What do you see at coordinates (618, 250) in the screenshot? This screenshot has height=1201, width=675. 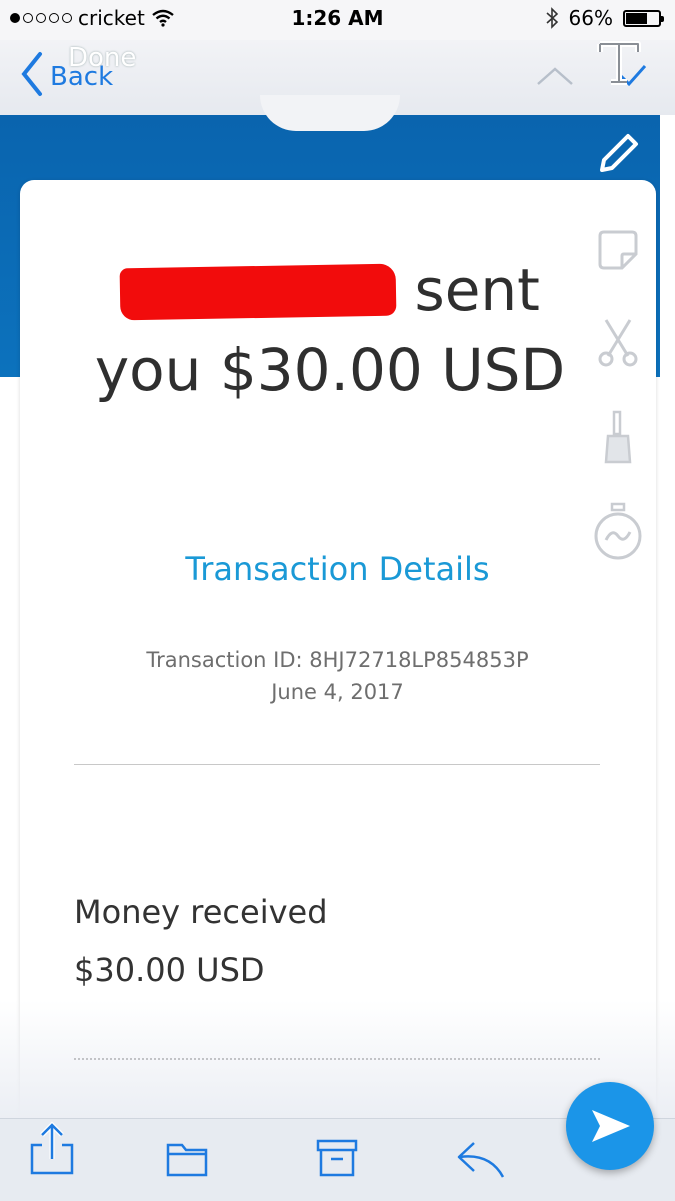 I see `sticker-icon` at bounding box center [618, 250].